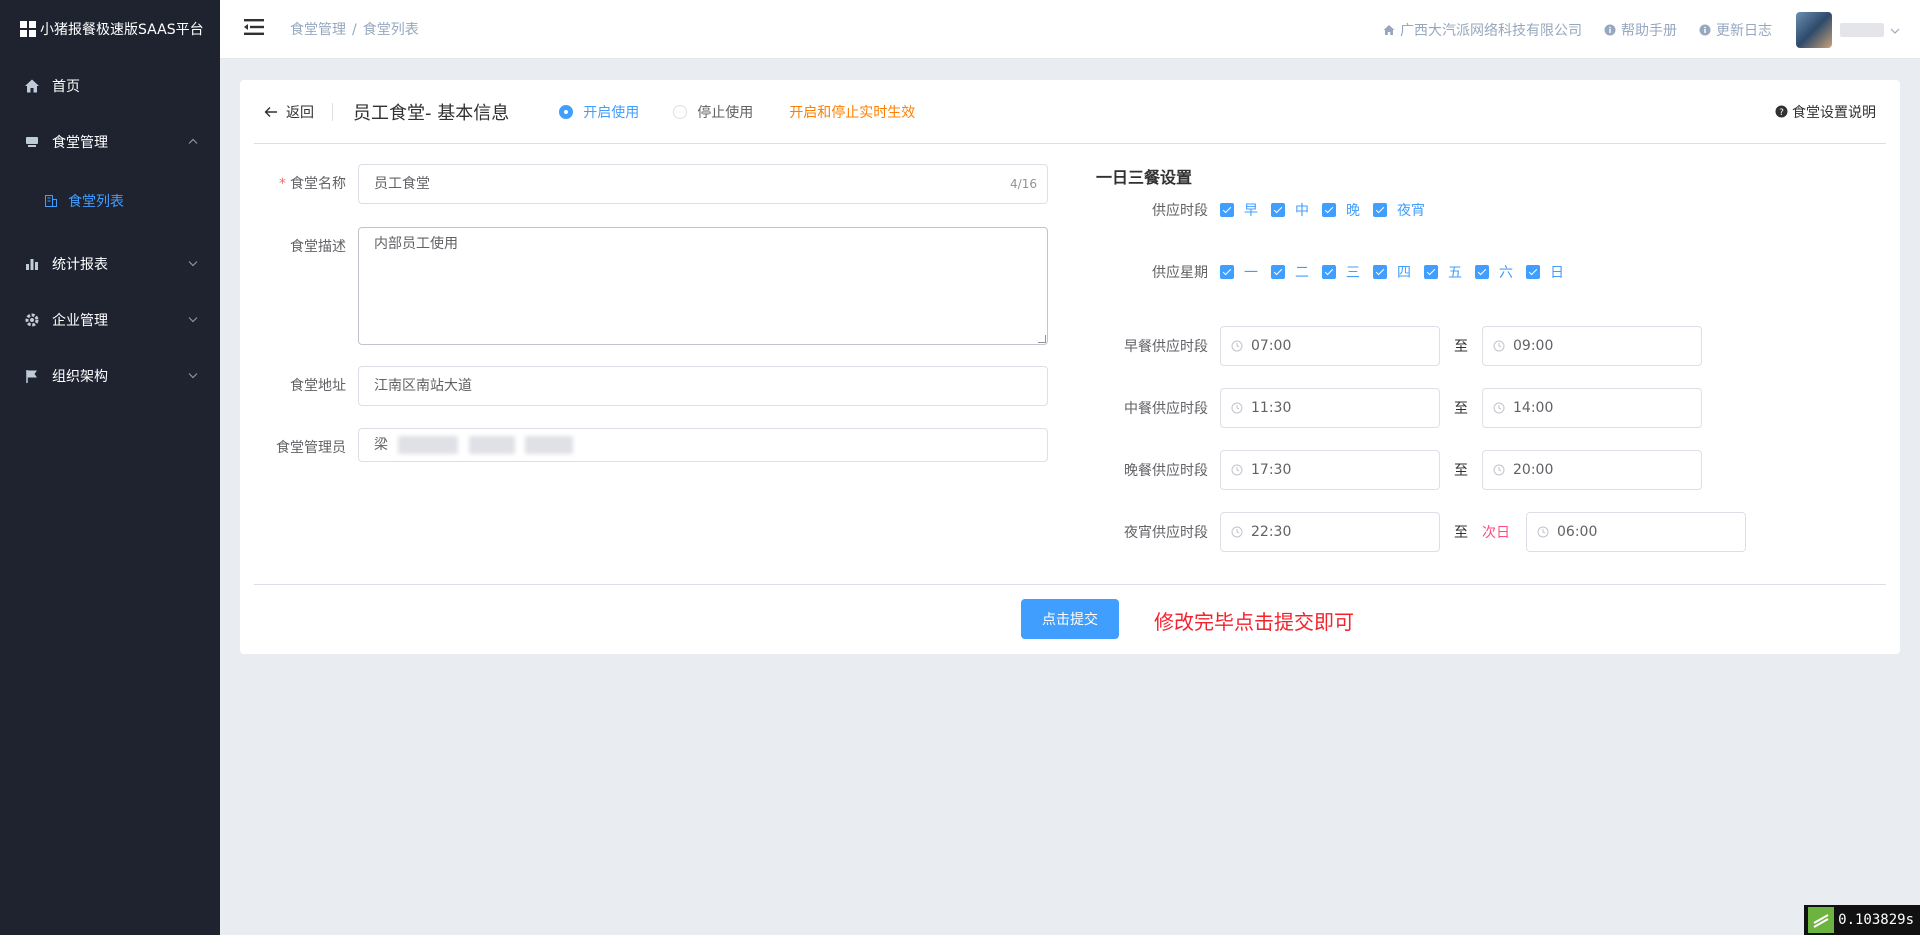 The image size is (1920, 935). Describe the element at coordinates (566, 111) in the screenshot. I see `radio-dot` at that location.